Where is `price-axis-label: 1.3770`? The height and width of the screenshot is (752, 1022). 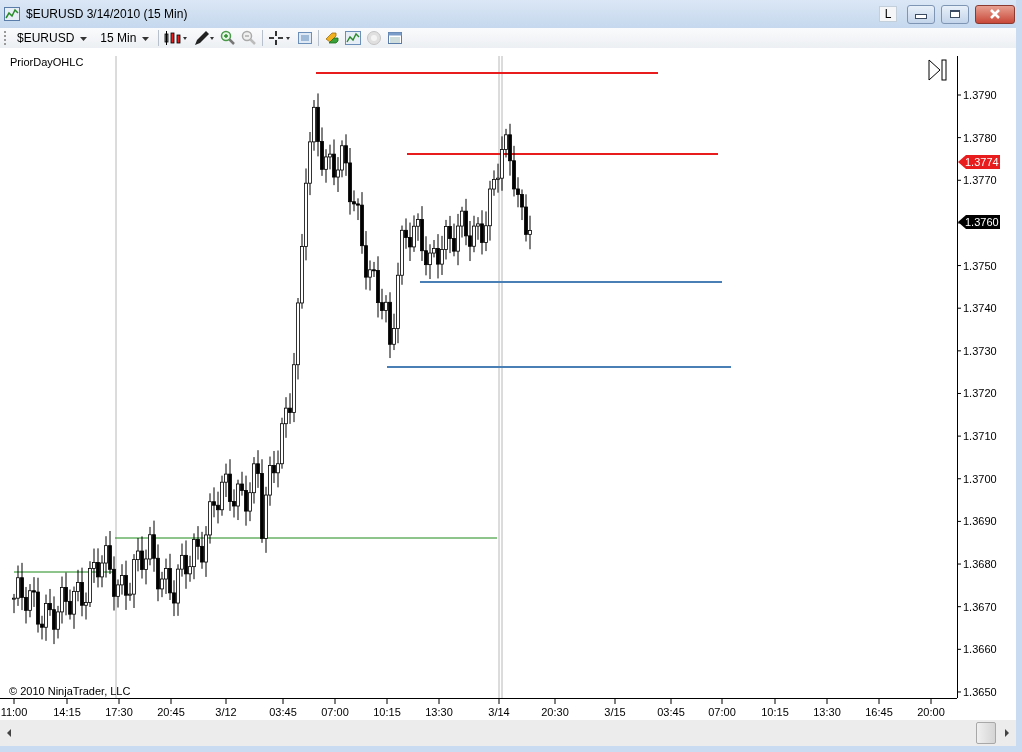
price-axis-label: 1.3770 is located at coordinates (980, 180).